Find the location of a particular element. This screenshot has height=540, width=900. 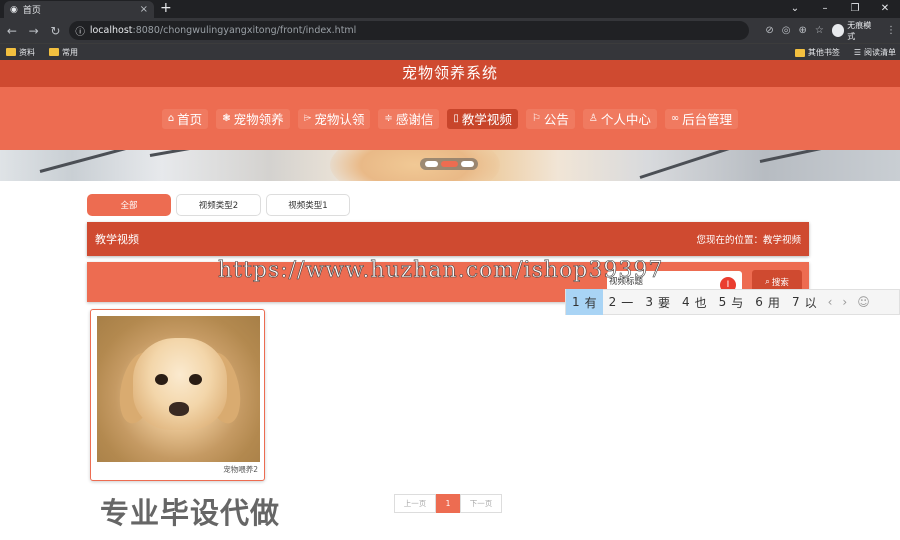

nav-item-0: ⌂ 首页 is located at coordinates (185, 118).